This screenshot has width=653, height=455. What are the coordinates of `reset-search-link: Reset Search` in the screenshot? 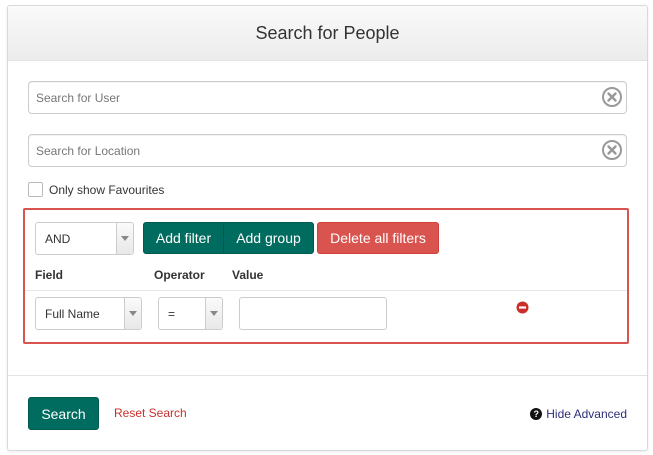 It's located at (150, 413).